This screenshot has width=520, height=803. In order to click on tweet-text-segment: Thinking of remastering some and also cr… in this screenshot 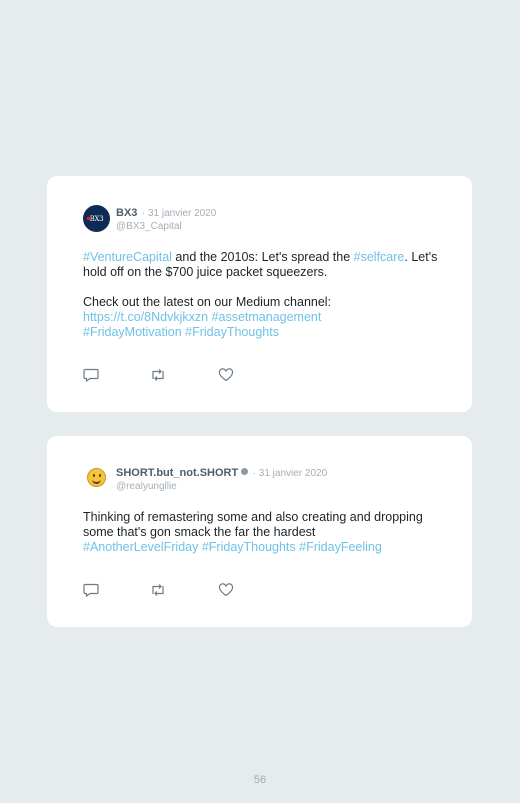, I will do `click(253, 524)`.